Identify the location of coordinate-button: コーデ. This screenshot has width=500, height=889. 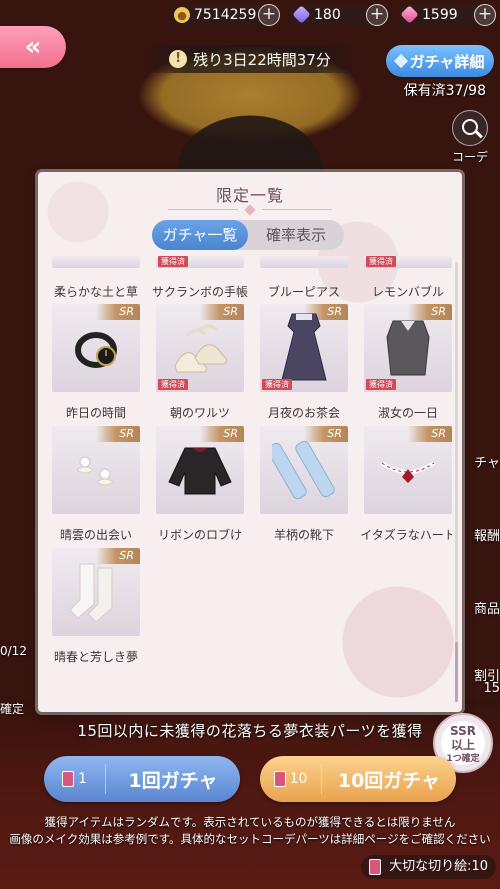
(470, 137).